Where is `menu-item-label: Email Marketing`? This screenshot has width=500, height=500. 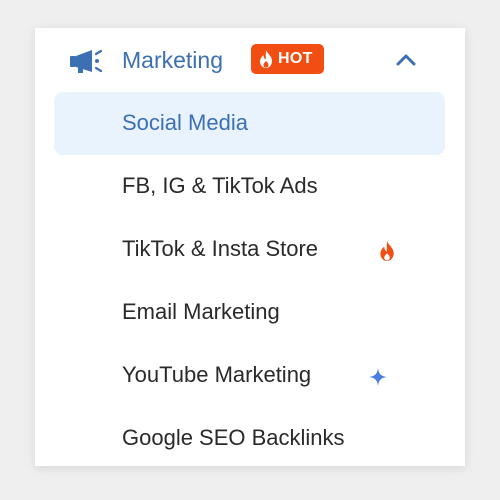 menu-item-label: Email Marketing is located at coordinates (201, 311).